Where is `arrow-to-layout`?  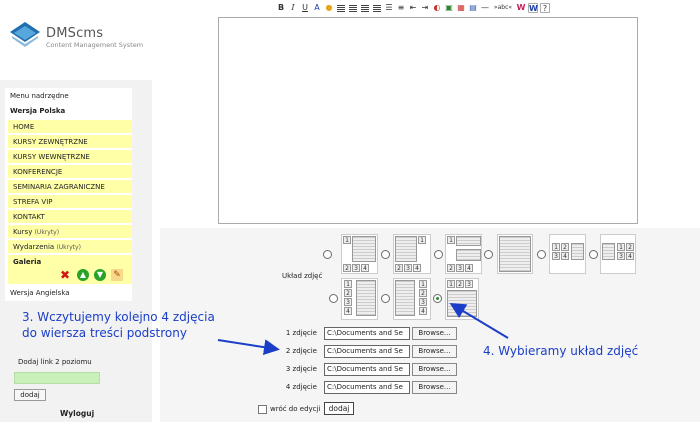 arrow-to-layout is located at coordinates (479, 320).